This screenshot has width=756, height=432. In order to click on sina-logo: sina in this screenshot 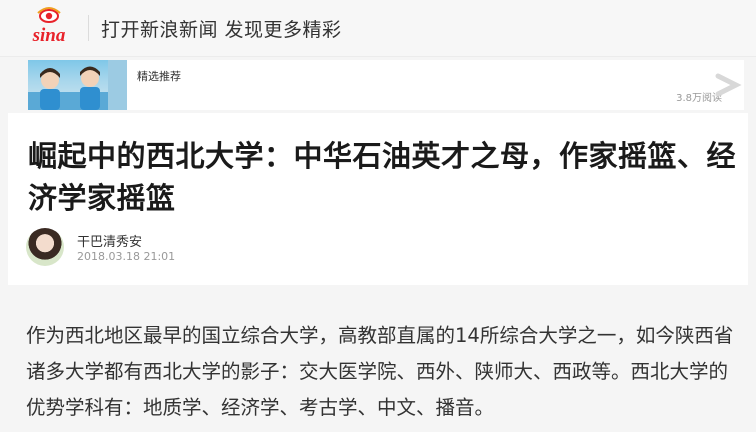, I will do `click(49, 28)`.